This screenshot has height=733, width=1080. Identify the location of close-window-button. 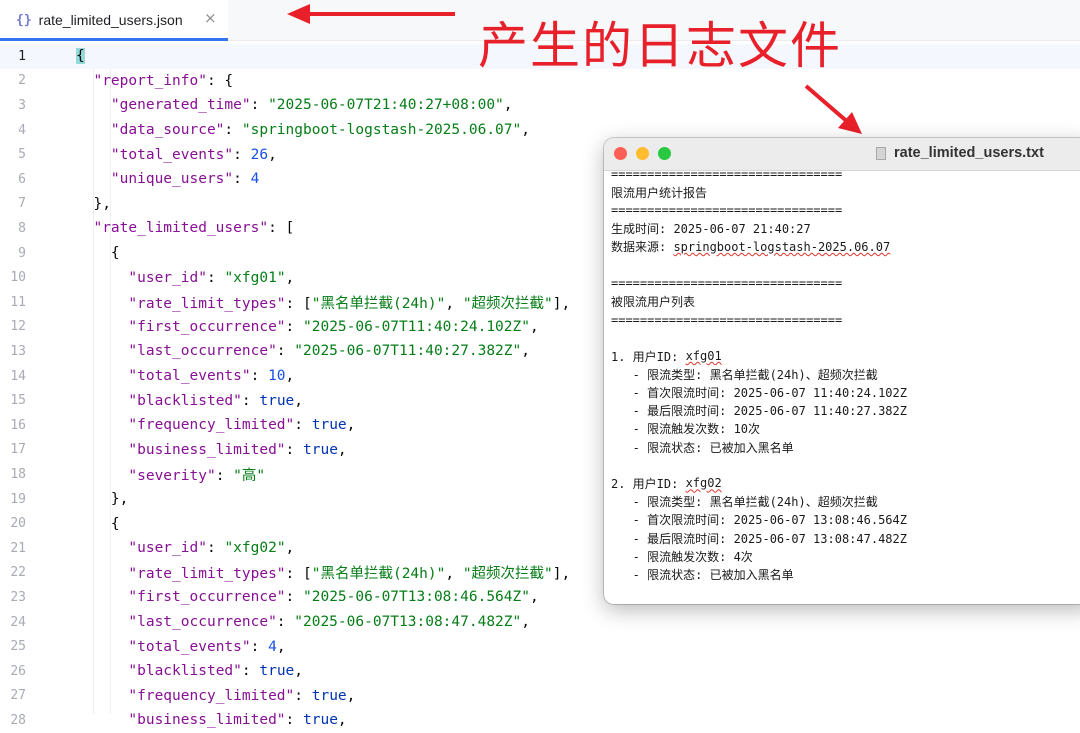
(620, 153).